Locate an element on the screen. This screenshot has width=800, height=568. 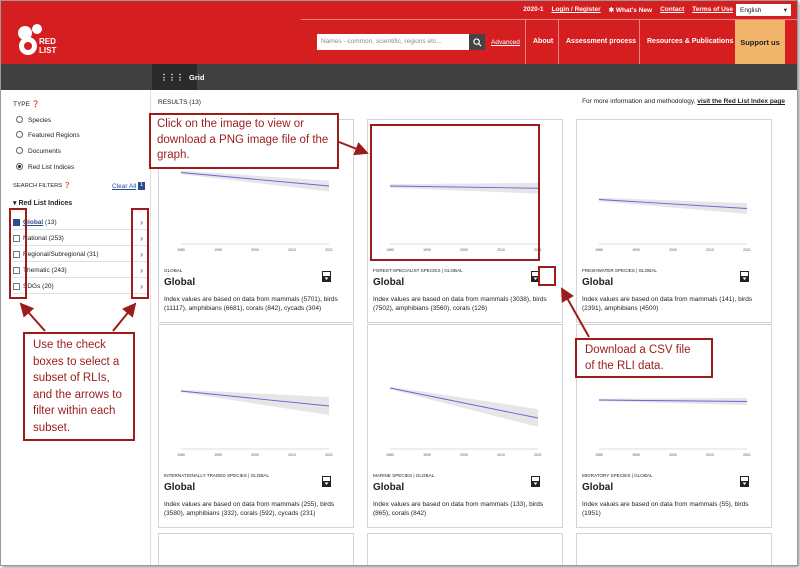
nav-about: About is located at coordinates (543, 41).